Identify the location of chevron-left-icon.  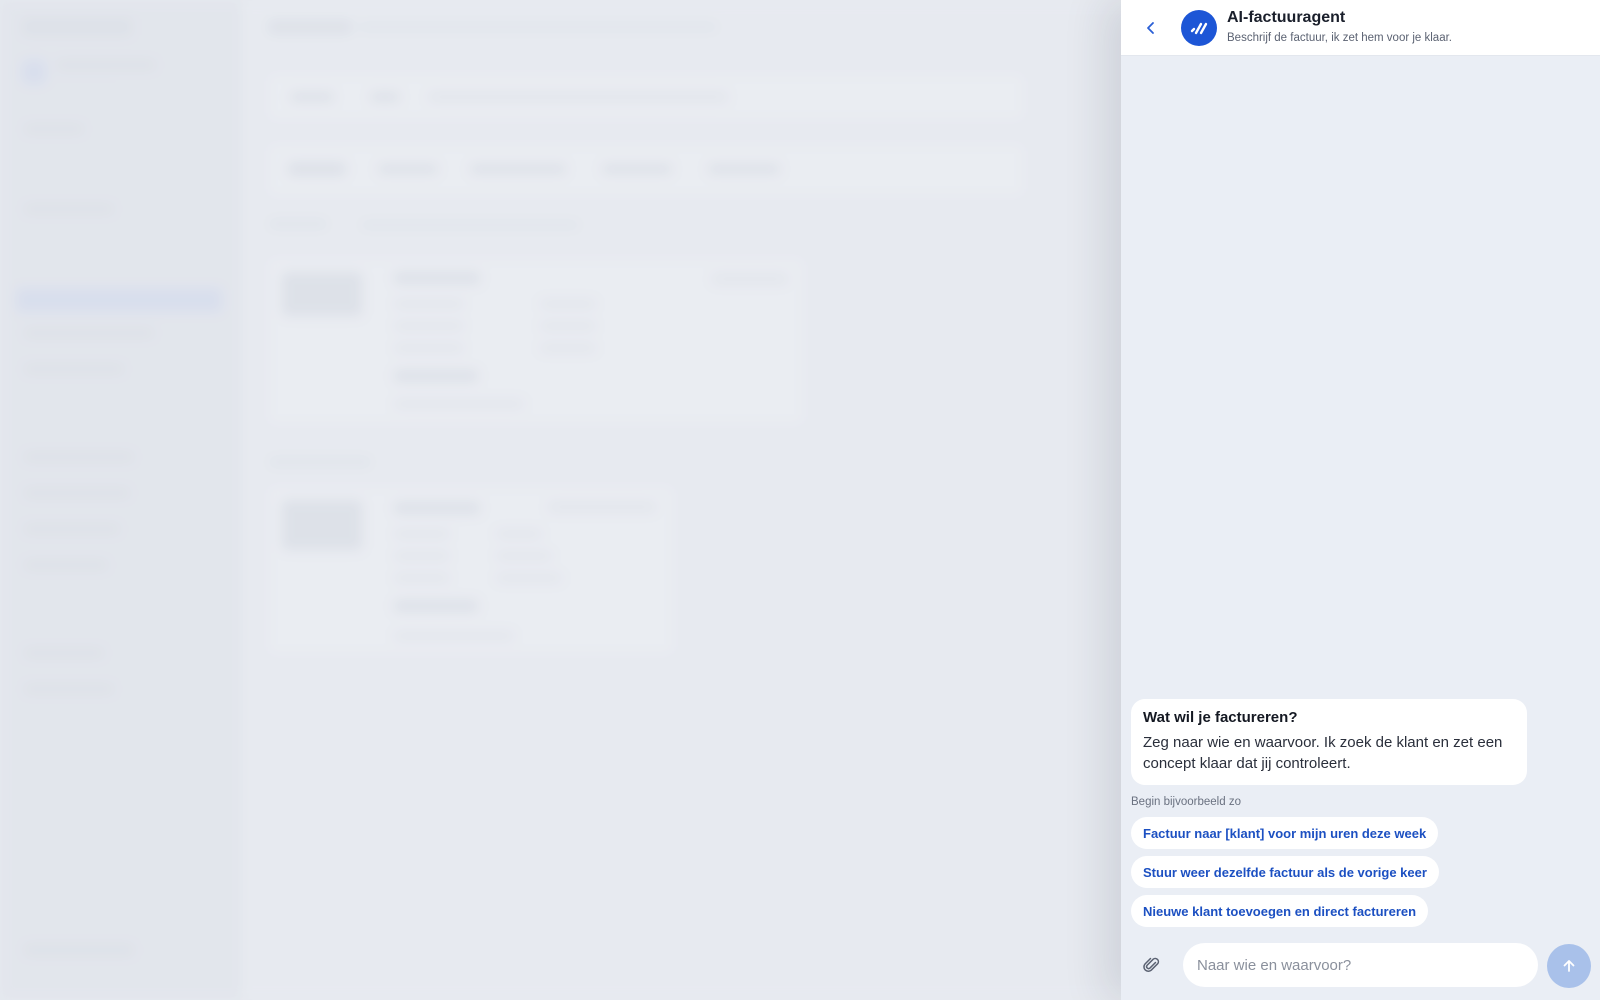
(1150, 28).